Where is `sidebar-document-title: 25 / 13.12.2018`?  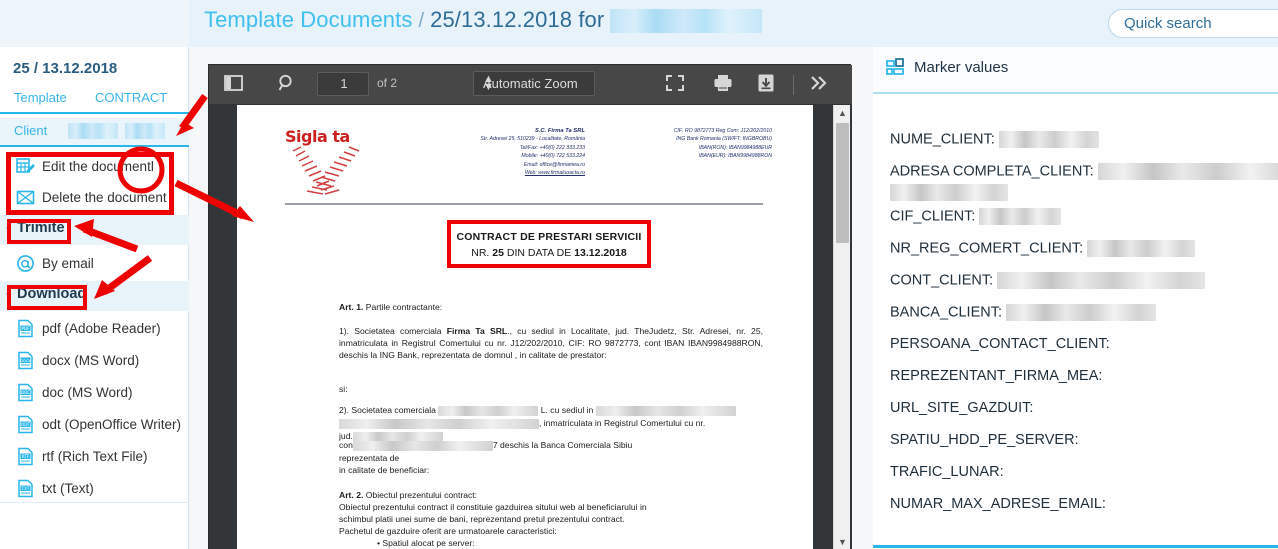
sidebar-document-title: 25 / 13.12.2018 is located at coordinates (65, 68).